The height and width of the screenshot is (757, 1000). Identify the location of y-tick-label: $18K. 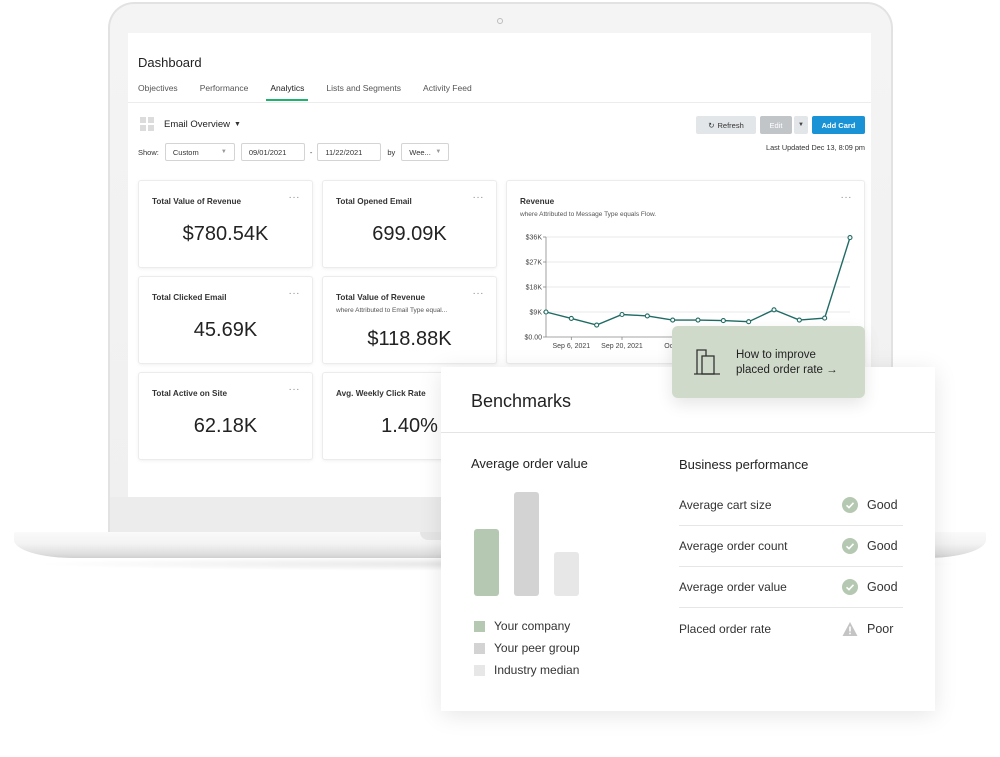
(534, 288).